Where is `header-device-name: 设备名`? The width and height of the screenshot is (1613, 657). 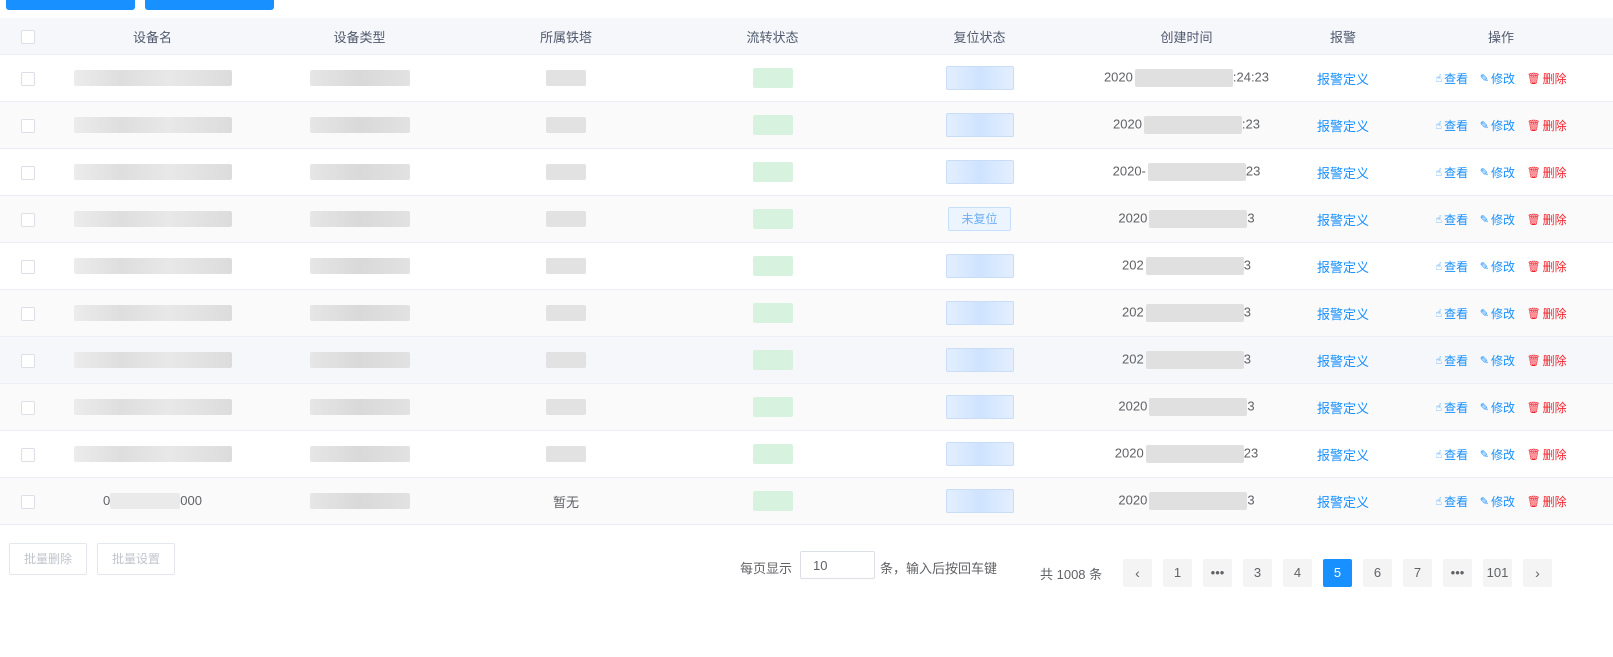
header-device-name: 设备名 is located at coordinates (152, 36).